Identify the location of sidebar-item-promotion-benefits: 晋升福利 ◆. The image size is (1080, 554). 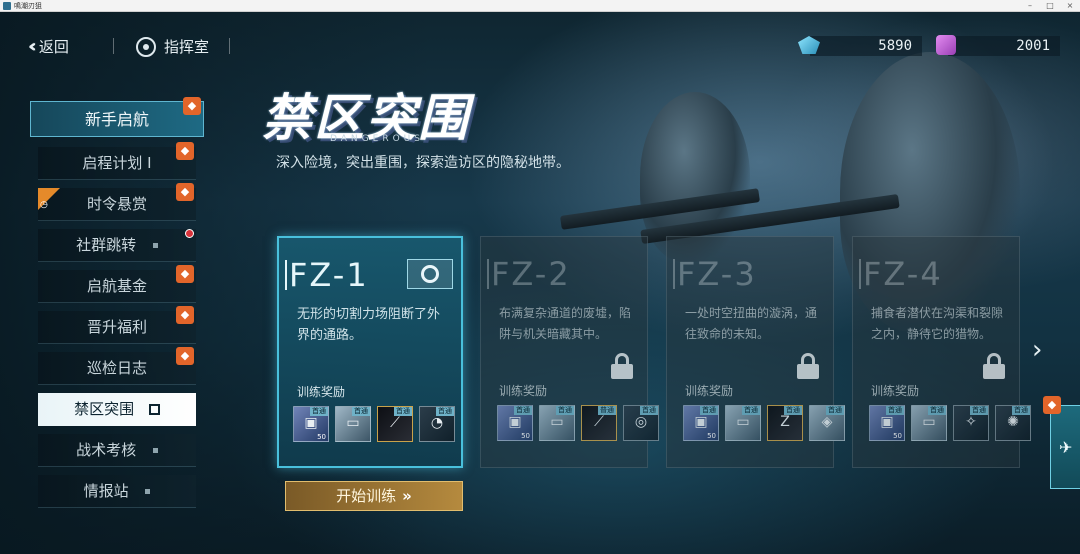
(117, 325).